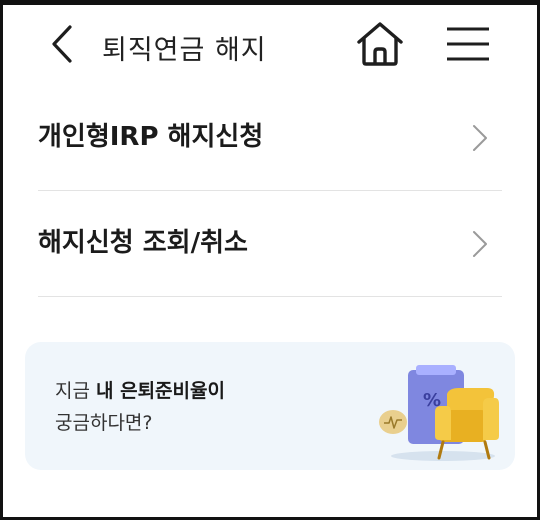  What do you see at coordinates (104, 423) in the screenshot?
I see `banner-line2: 궁금하다면?` at bounding box center [104, 423].